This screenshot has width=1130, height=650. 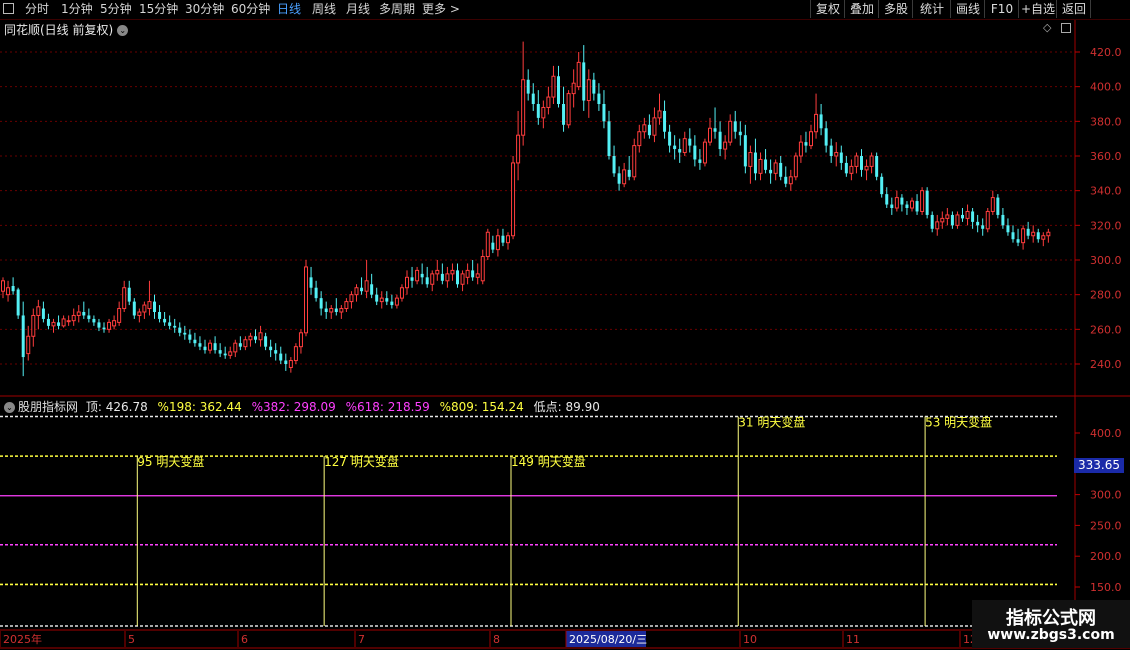 What do you see at coordinates (861, 9) in the screenshot?
I see `overlay-button: 叠加` at bounding box center [861, 9].